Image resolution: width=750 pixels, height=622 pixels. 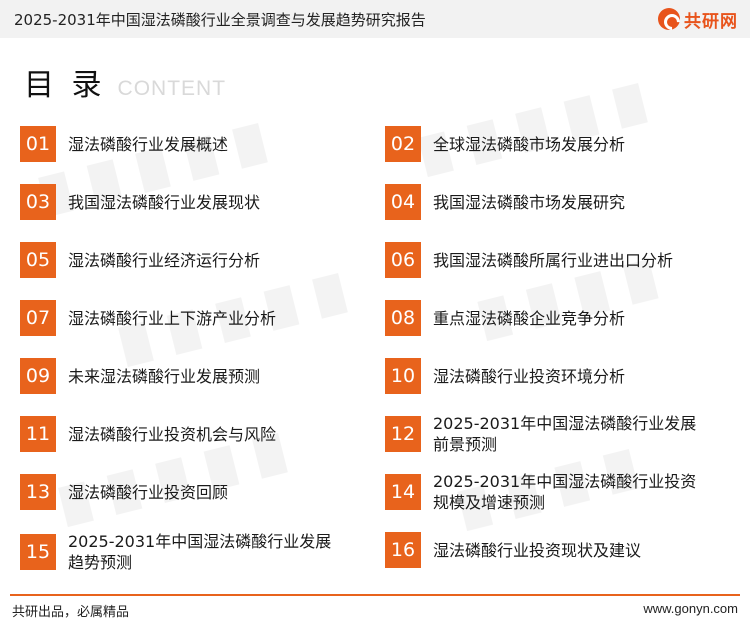 I want to click on toc-item-number: 13, so click(x=38, y=492).